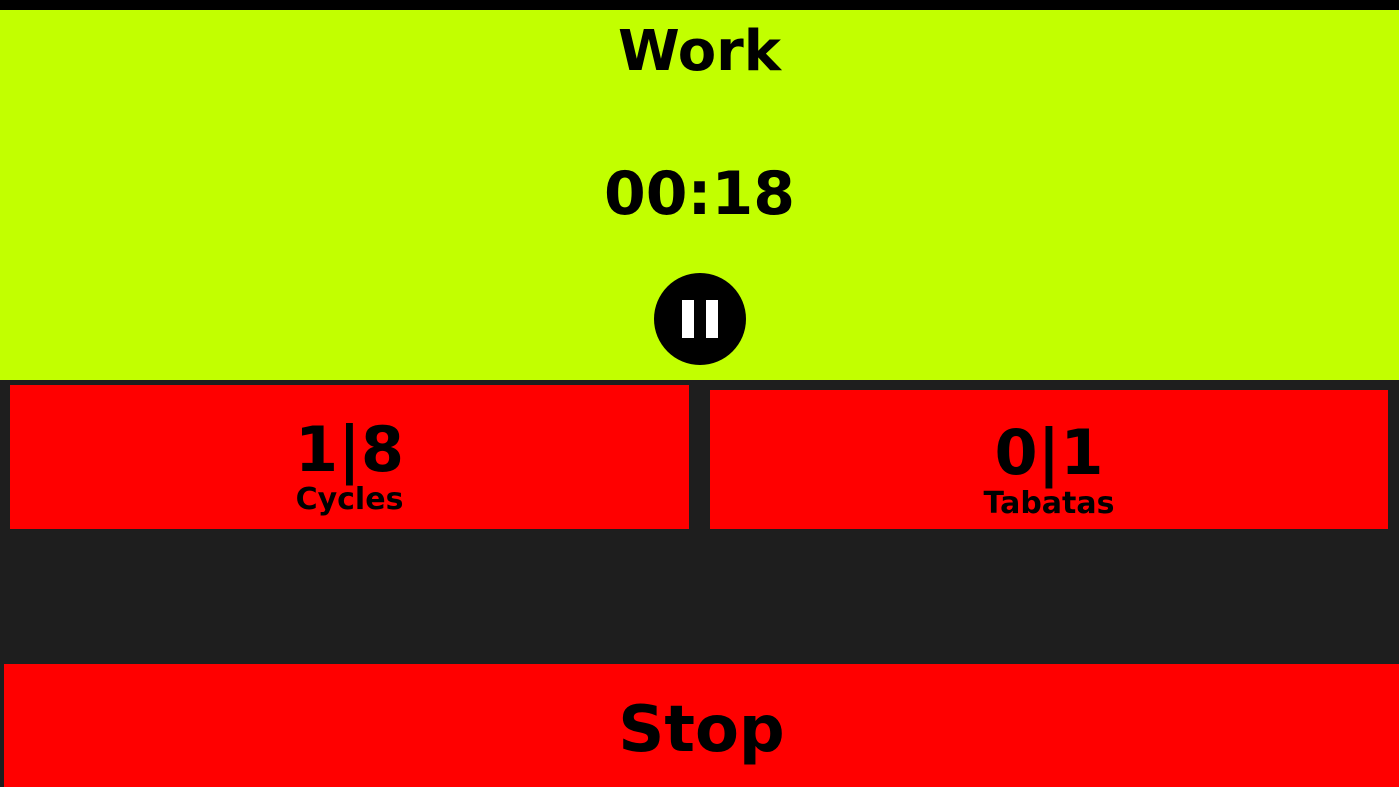 The width and height of the screenshot is (1399, 787). Describe the element at coordinates (1049, 503) in the screenshot. I see `tabatas-label: Tabatas` at that location.